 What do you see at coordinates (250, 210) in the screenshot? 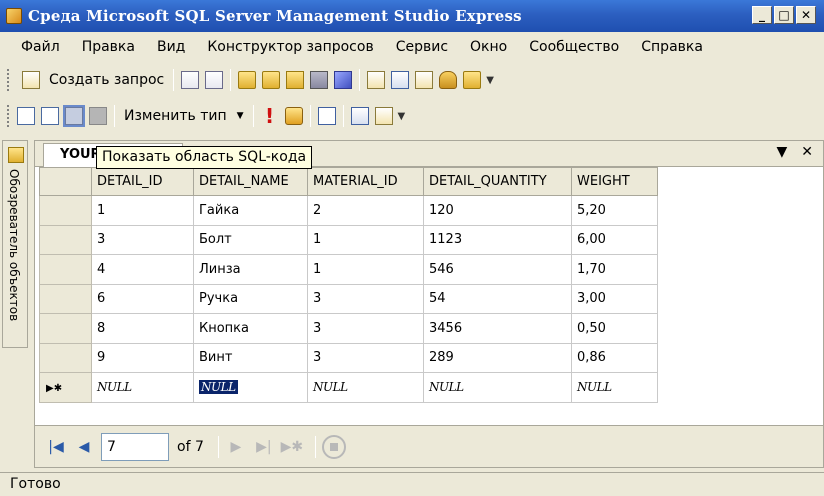
I see `cell: Гайка` at bounding box center [250, 210].